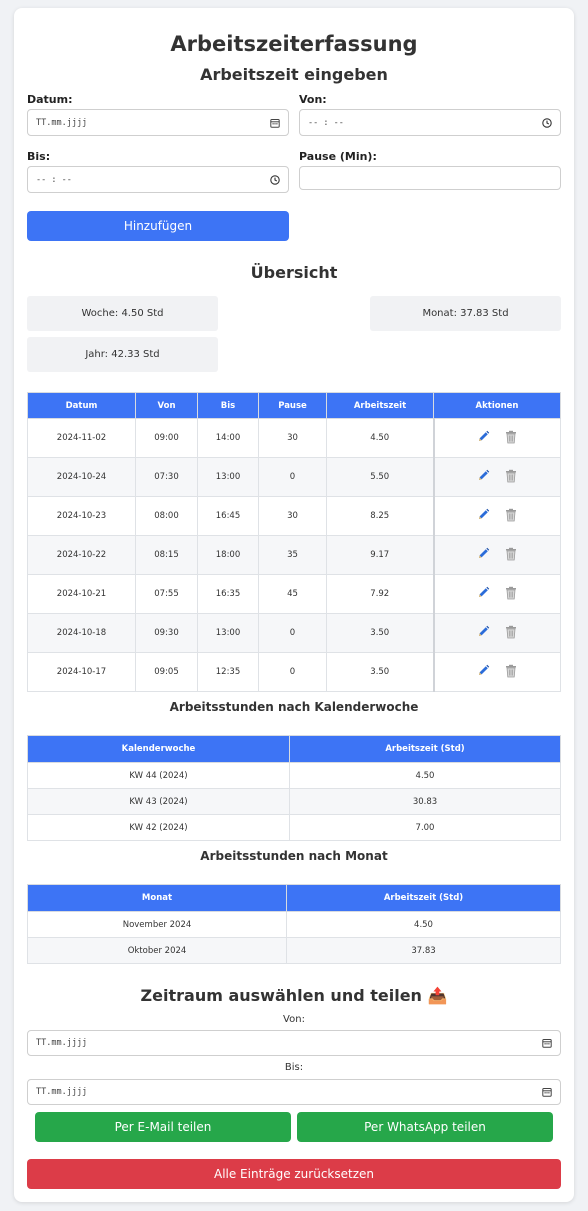 The image size is (588, 1211). Describe the element at coordinates (294, 1092) in the screenshot. I see `share-bis-input: TT.mm.jjjj` at that location.